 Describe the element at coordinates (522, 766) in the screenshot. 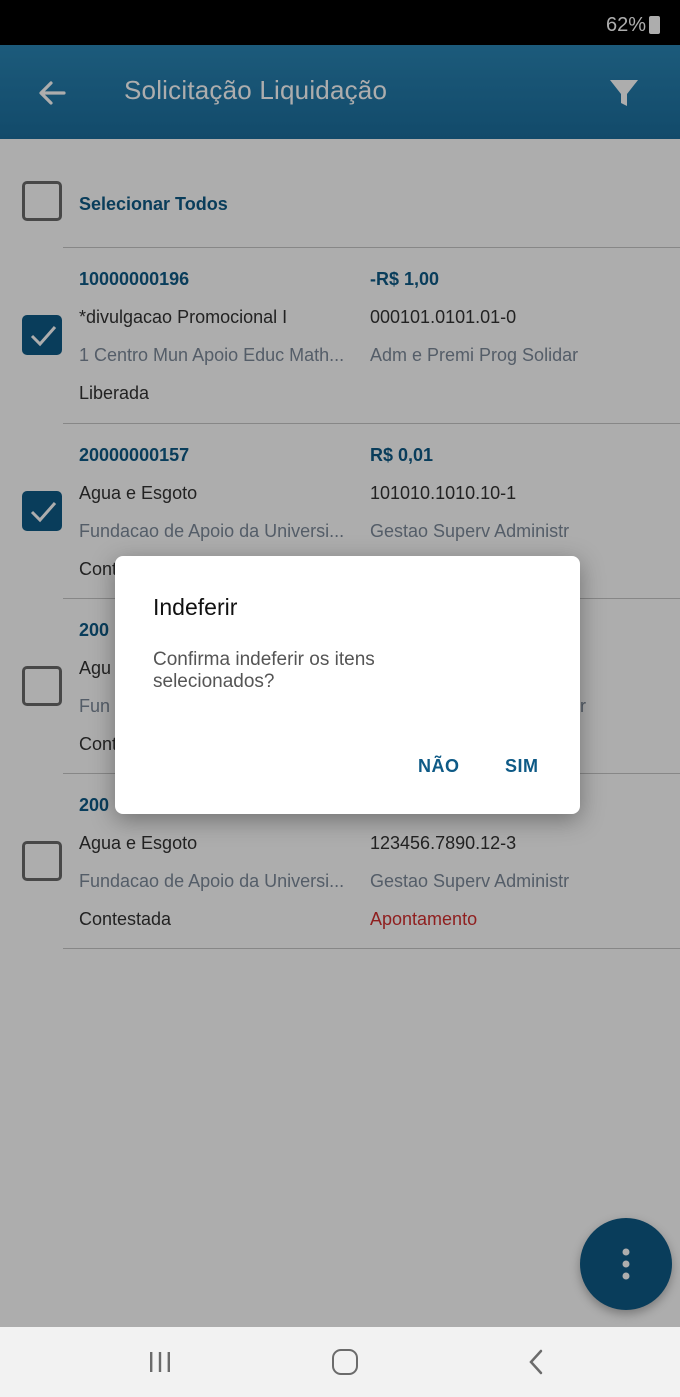

I see `yes-button: SIM` at that location.